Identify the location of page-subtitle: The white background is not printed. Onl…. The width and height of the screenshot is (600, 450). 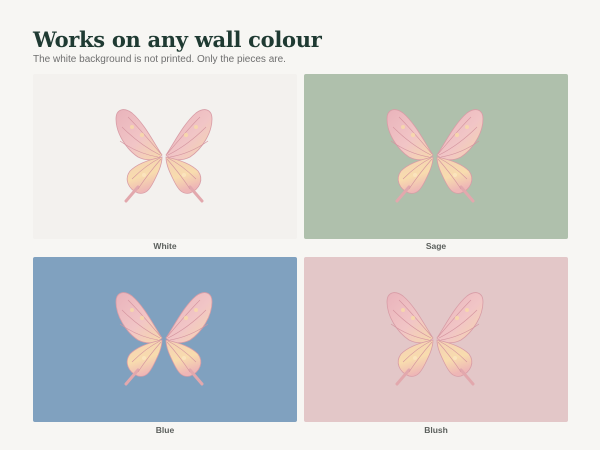
(159, 59).